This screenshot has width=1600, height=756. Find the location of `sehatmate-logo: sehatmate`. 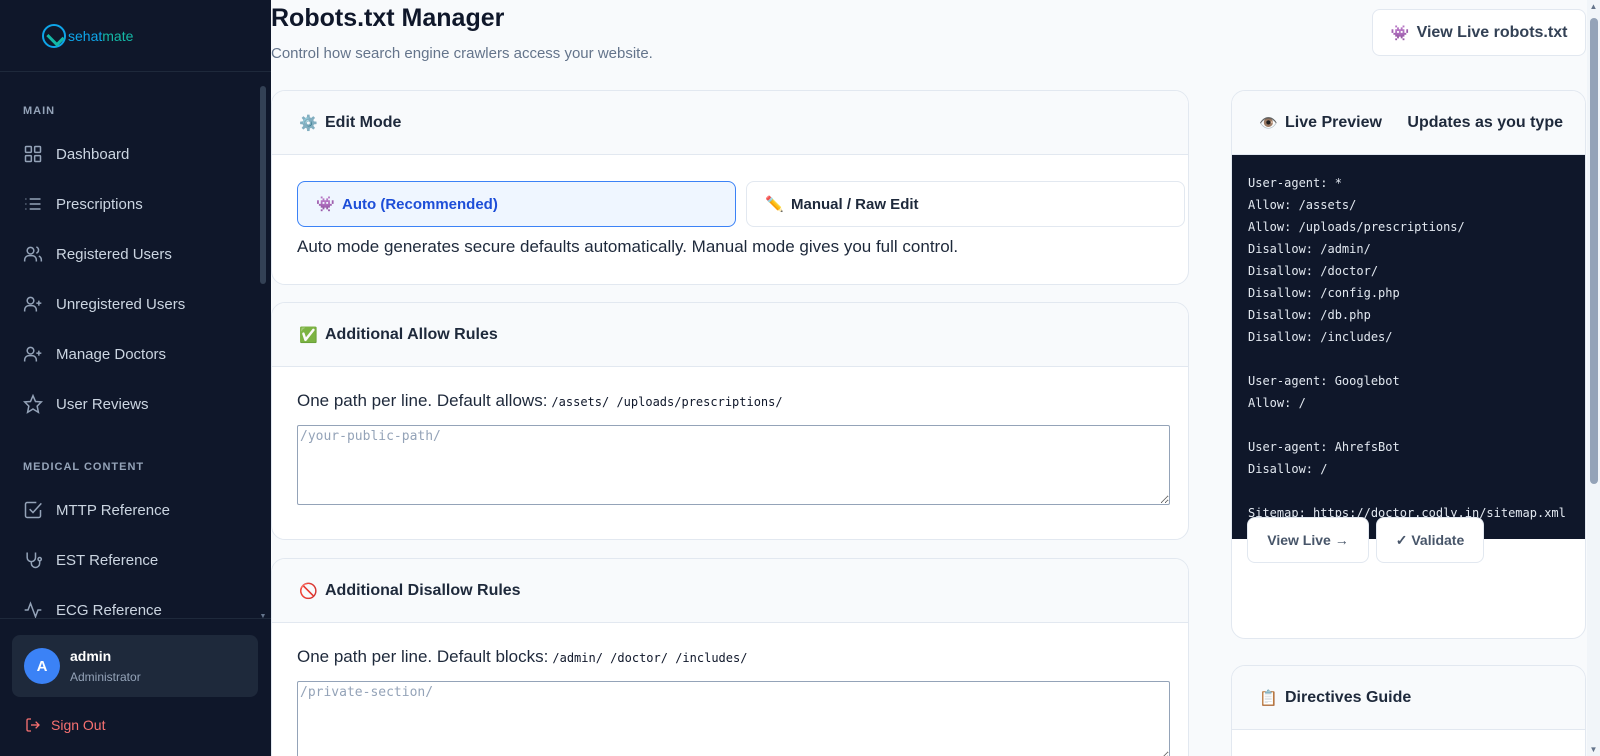

sehatmate-logo: sehatmate is located at coordinates (88, 35).